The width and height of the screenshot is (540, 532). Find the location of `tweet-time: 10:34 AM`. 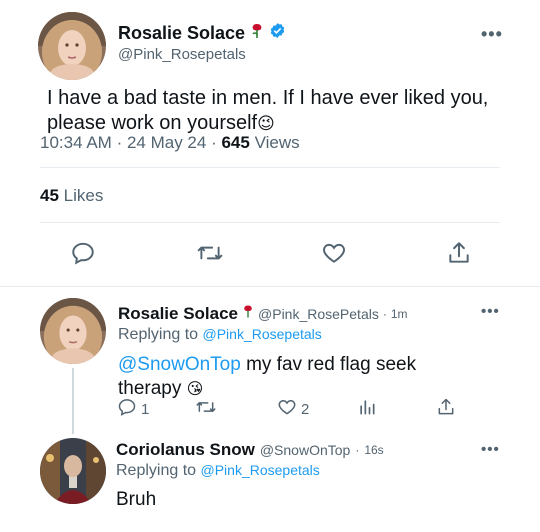

tweet-time: 10:34 AM is located at coordinates (76, 142).